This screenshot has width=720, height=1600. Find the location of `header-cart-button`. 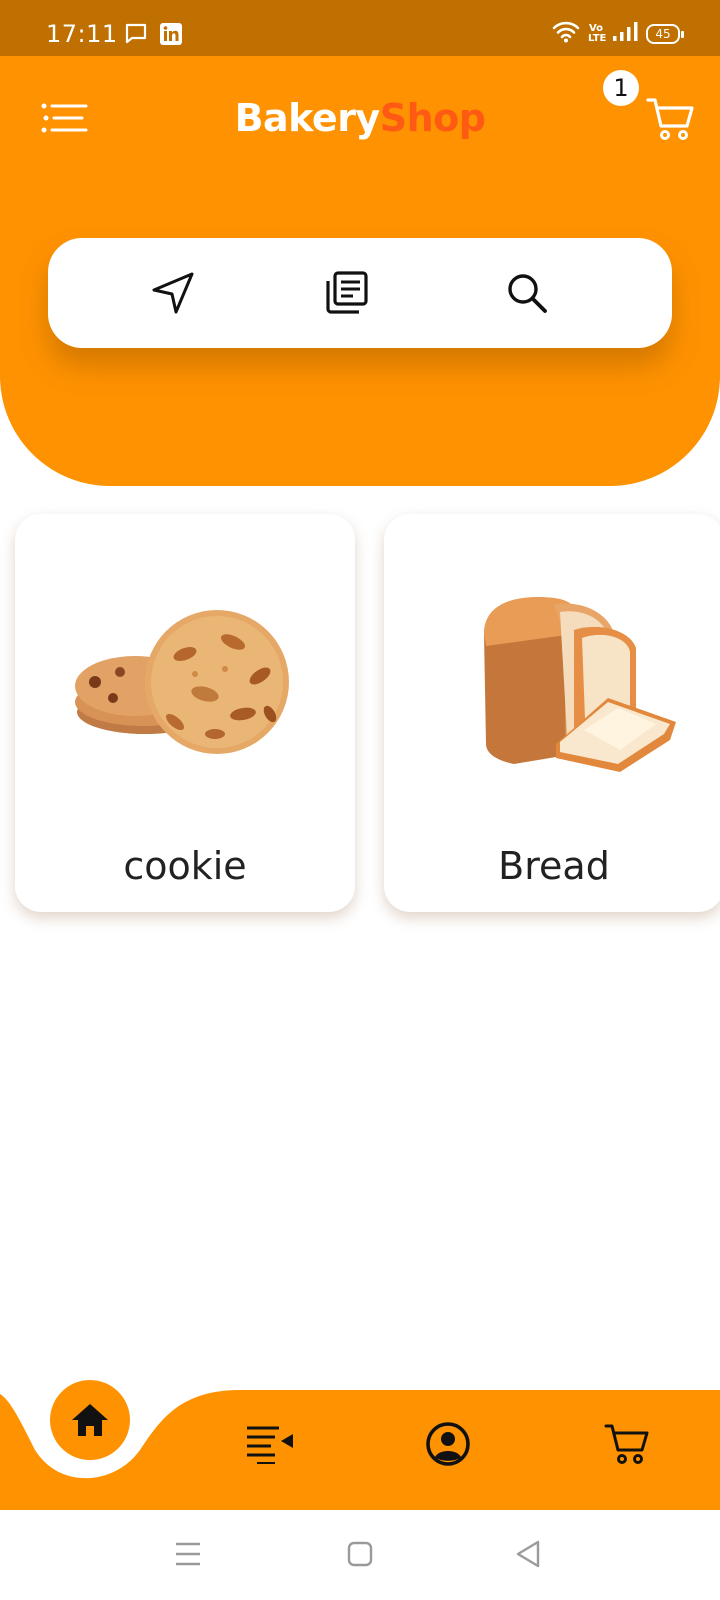

header-cart-button is located at coordinates (671, 121).